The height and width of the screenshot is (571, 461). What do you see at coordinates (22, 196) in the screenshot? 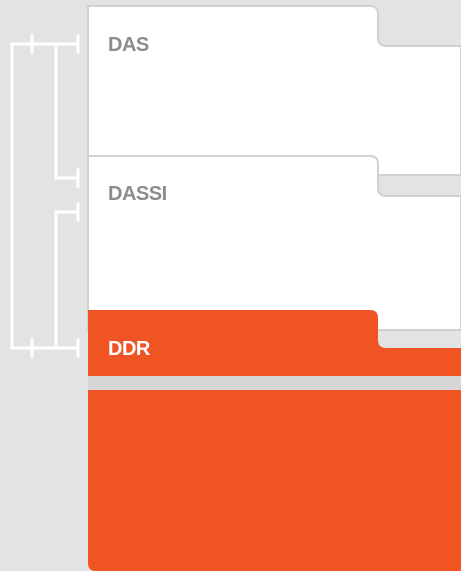
I see `bracket-outer` at bounding box center [22, 196].